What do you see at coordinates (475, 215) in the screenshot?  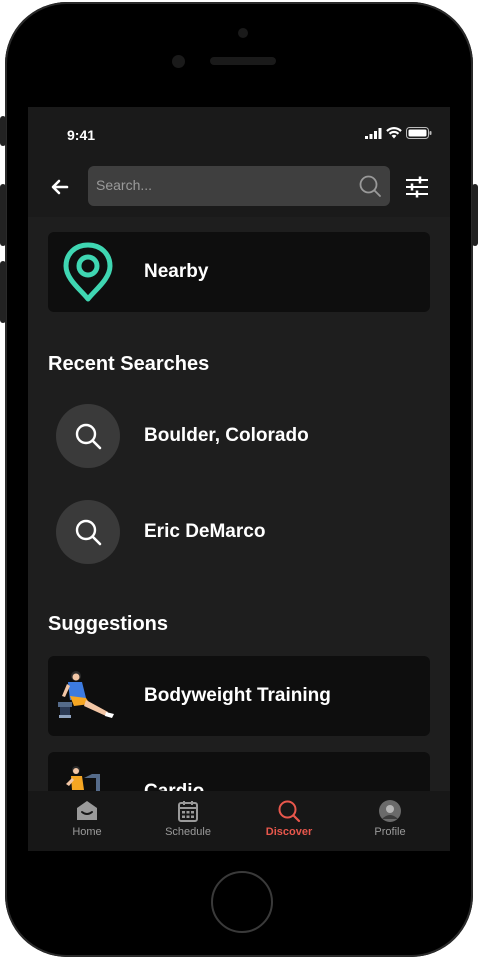 I see `power-button` at bounding box center [475, 215].